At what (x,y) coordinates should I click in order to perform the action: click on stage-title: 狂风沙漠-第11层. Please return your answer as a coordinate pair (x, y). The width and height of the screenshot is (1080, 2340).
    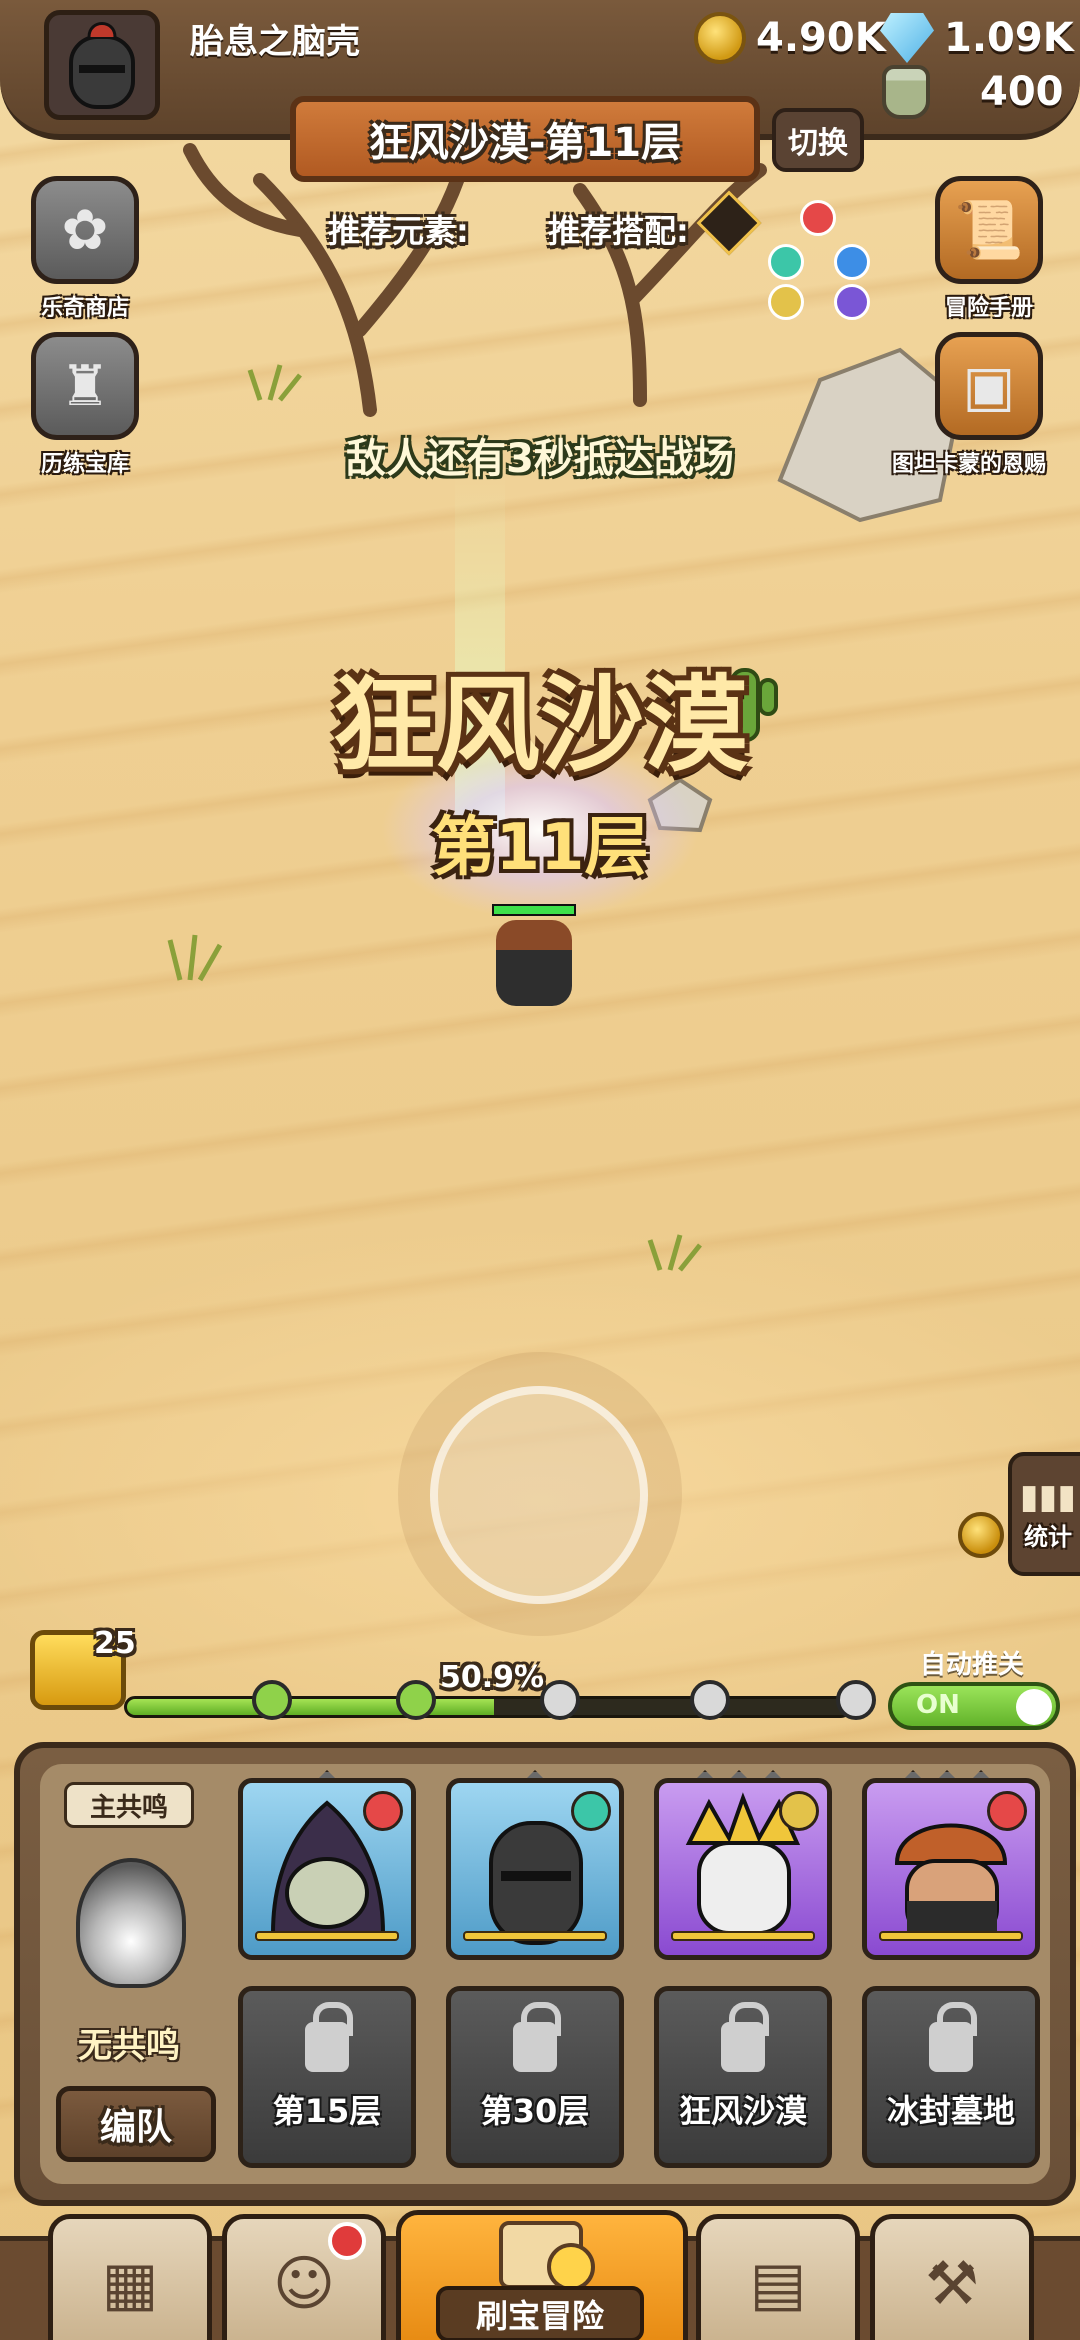
    Looking at the image, I should click on (525, 143).